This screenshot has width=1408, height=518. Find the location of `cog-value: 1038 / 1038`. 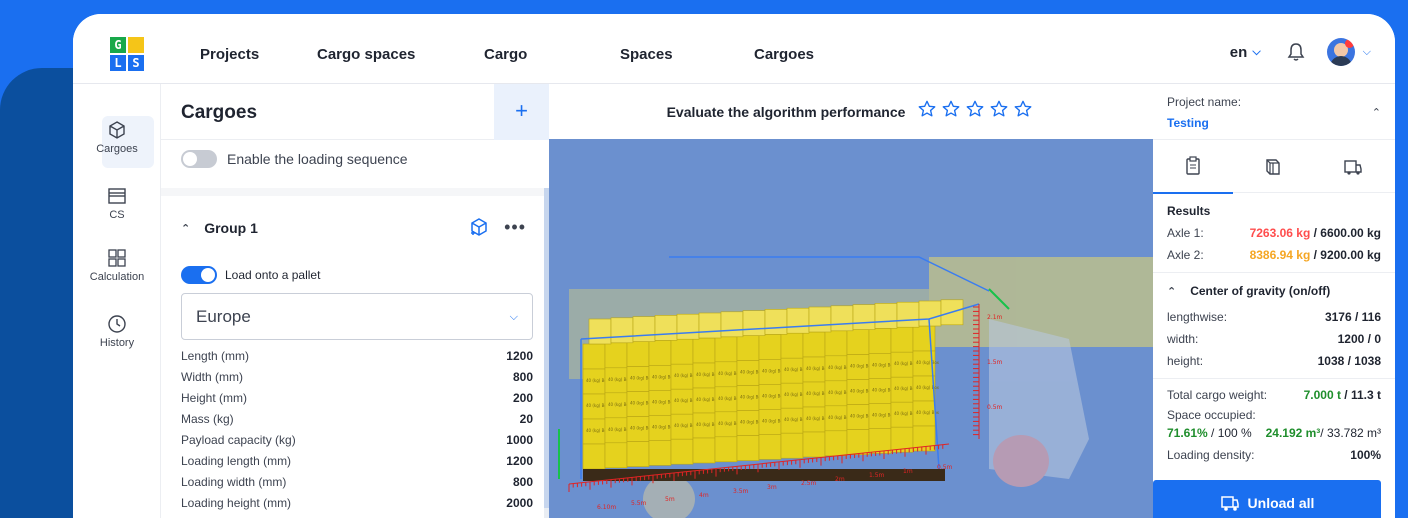

cog-value: 1038 / 1038 is located at coordinates (1349, 361).